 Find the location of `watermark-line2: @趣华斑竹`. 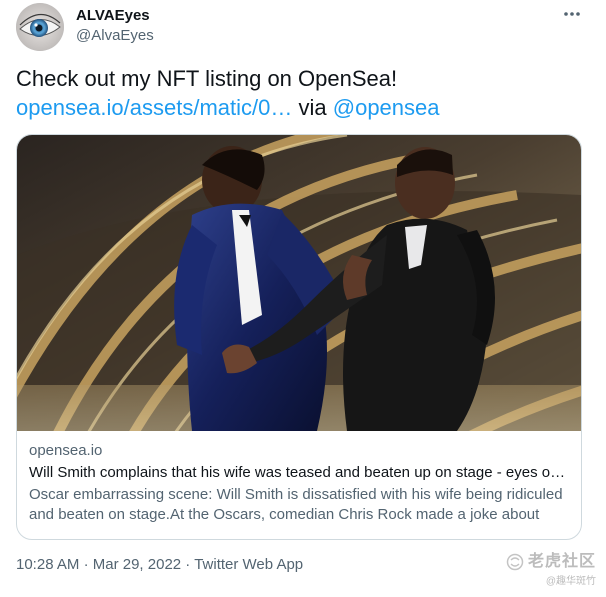

watermark-line2: @趣华斑竹 is located at coordinates (570, 582).